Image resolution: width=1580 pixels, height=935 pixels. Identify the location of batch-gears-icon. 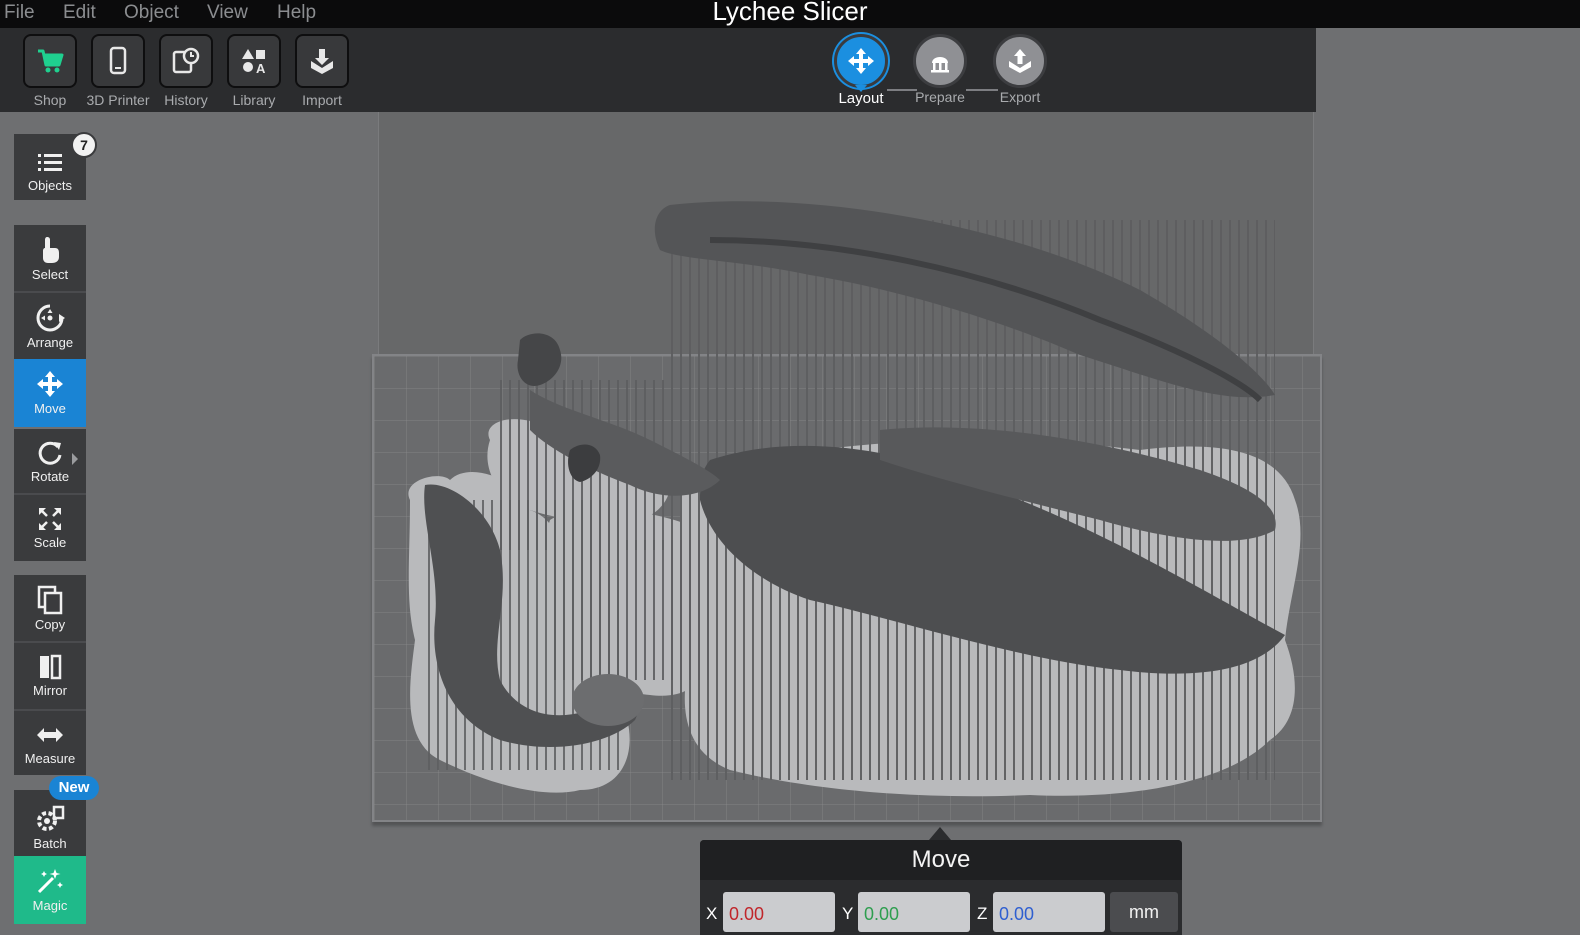
(51, 818).